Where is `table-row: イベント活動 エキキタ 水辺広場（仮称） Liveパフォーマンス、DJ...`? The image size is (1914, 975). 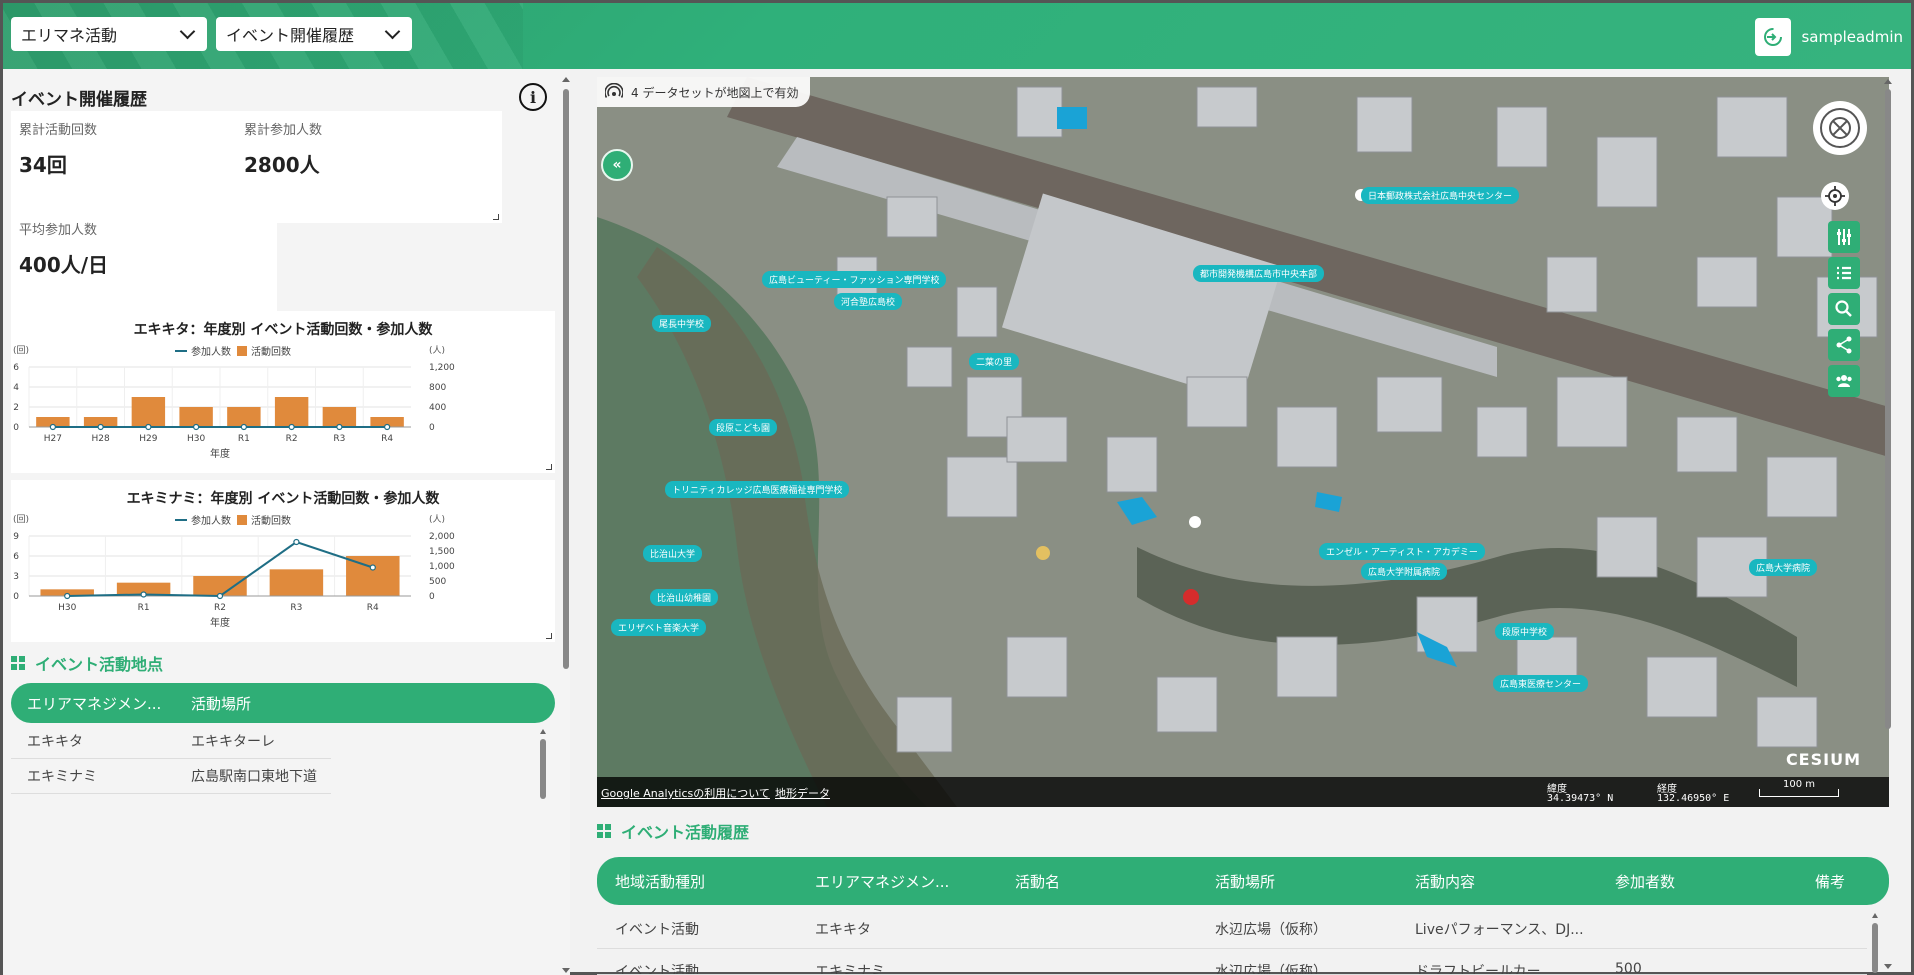
table-row: イベント活動 エキキタ 水辺広場（仮称） Liveパフォーマンス、DJ... is located at coordinates (1232, 929).